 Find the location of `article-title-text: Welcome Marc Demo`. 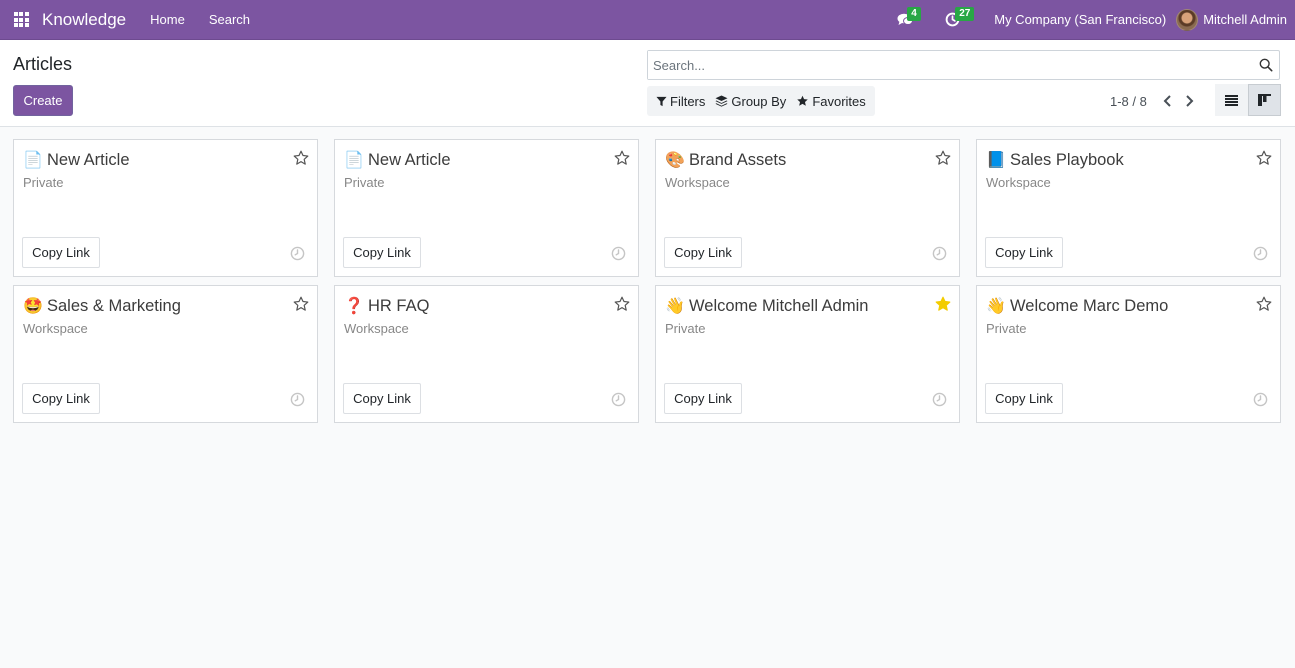

article-title-text: Welcome Marc Demo is located at coordinates (1089, 305).